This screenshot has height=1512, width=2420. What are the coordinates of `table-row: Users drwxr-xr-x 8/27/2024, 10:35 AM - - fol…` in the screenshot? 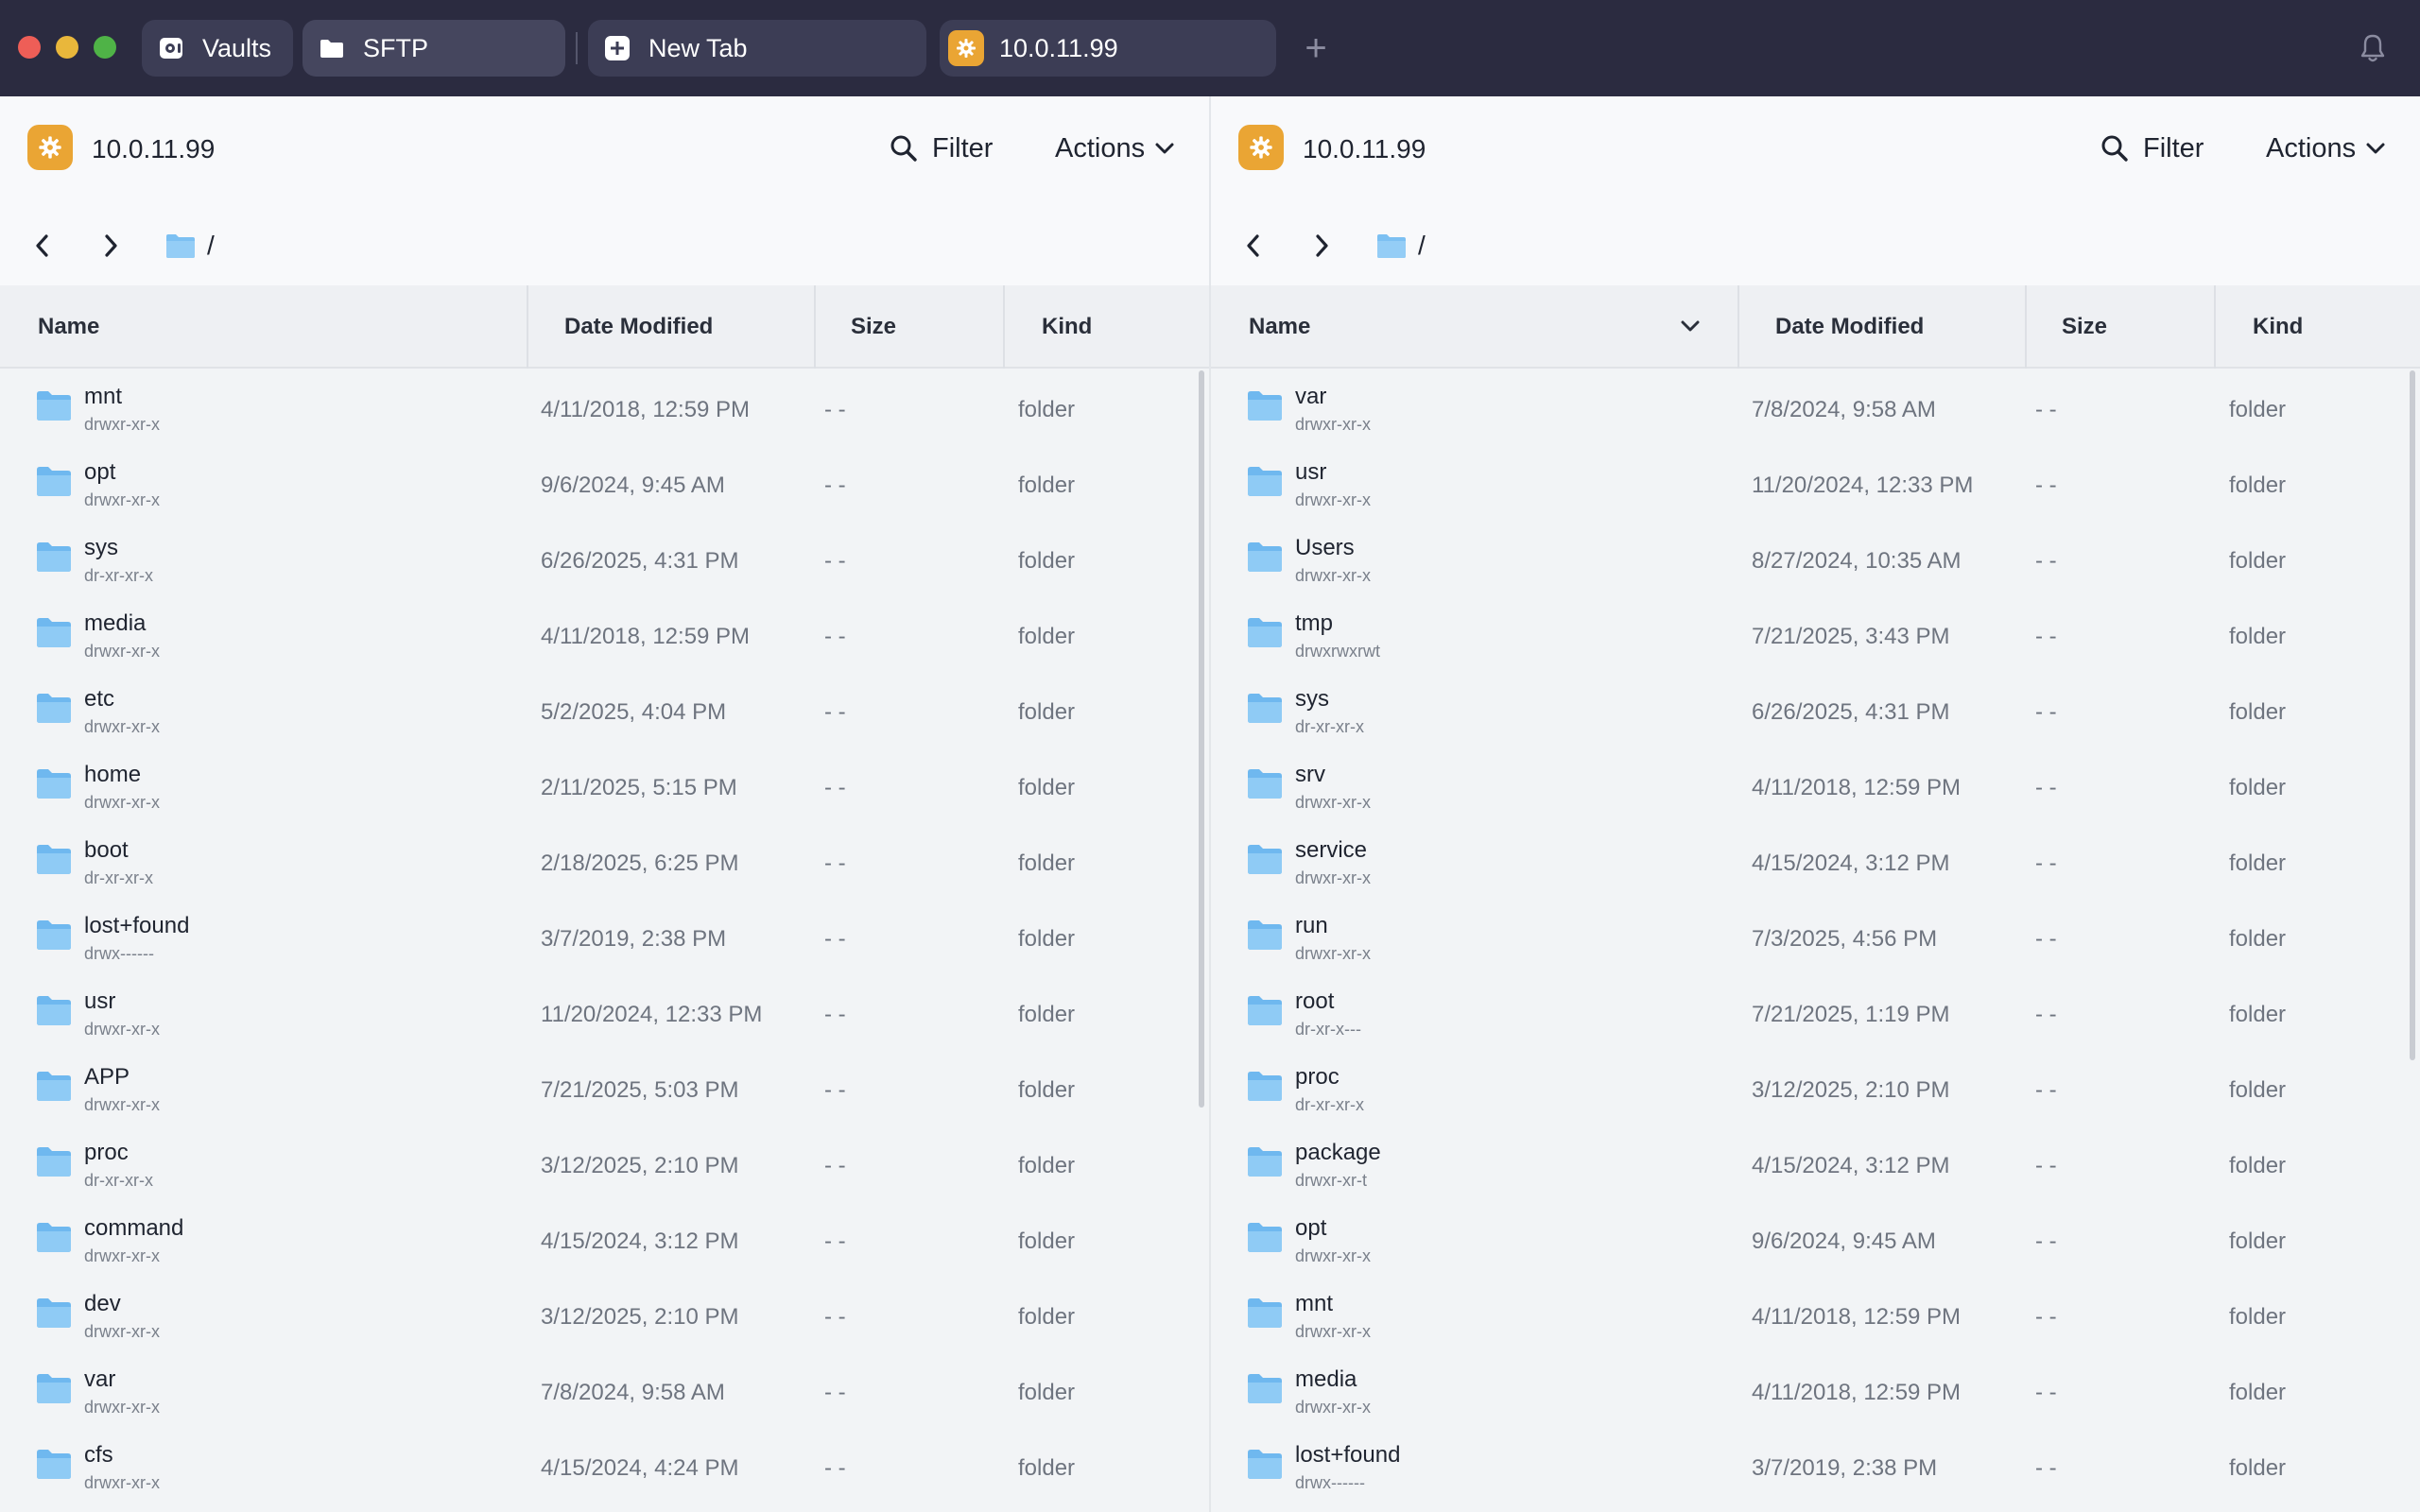 It's located at (1815, 559).